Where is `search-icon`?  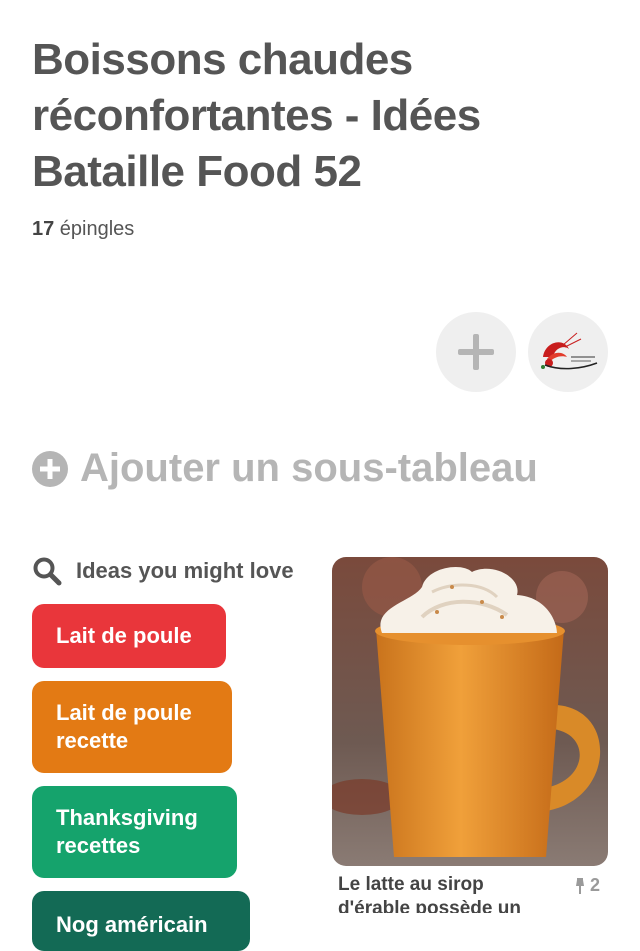 search-icon is located at coordinates (47, 571).